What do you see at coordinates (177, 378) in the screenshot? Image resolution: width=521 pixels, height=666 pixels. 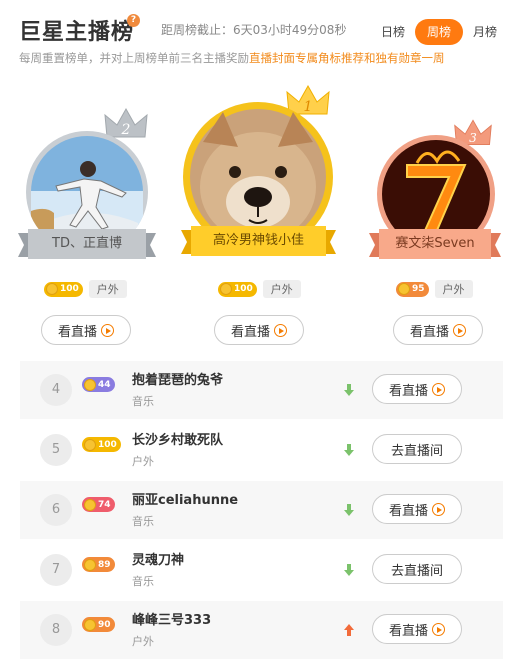 I see `streamer-name: 抱着琵琶的兔爷` at bounding box center [177, 378].